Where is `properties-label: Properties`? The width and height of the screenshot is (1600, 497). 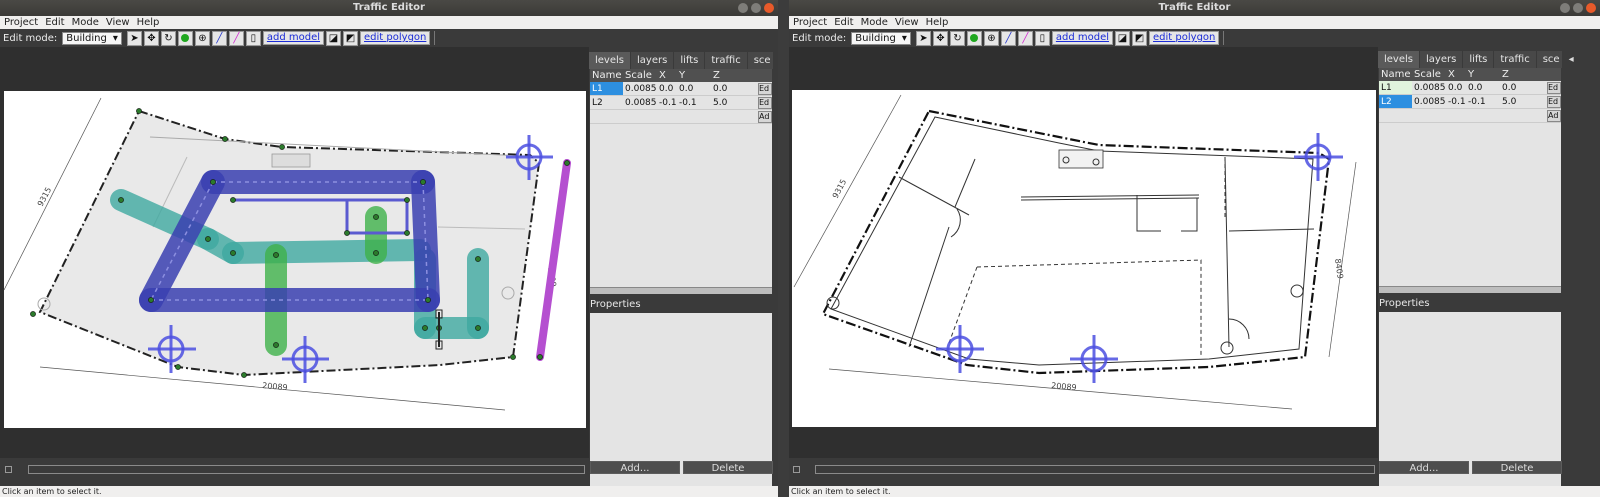 properties-label: Properties is located at coordinates (615, 304).